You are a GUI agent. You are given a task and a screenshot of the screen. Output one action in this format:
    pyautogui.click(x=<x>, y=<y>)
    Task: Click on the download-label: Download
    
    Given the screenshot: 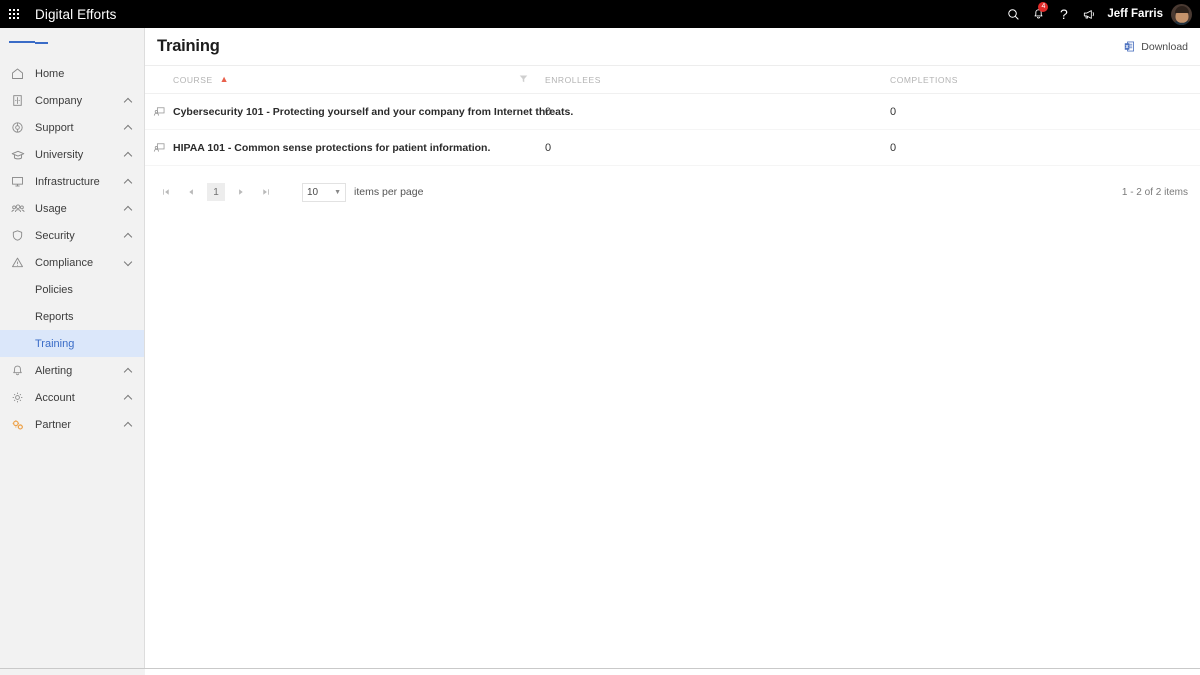 What is the action you would take?
    pyautogui.click(x=1164, y=46)
    